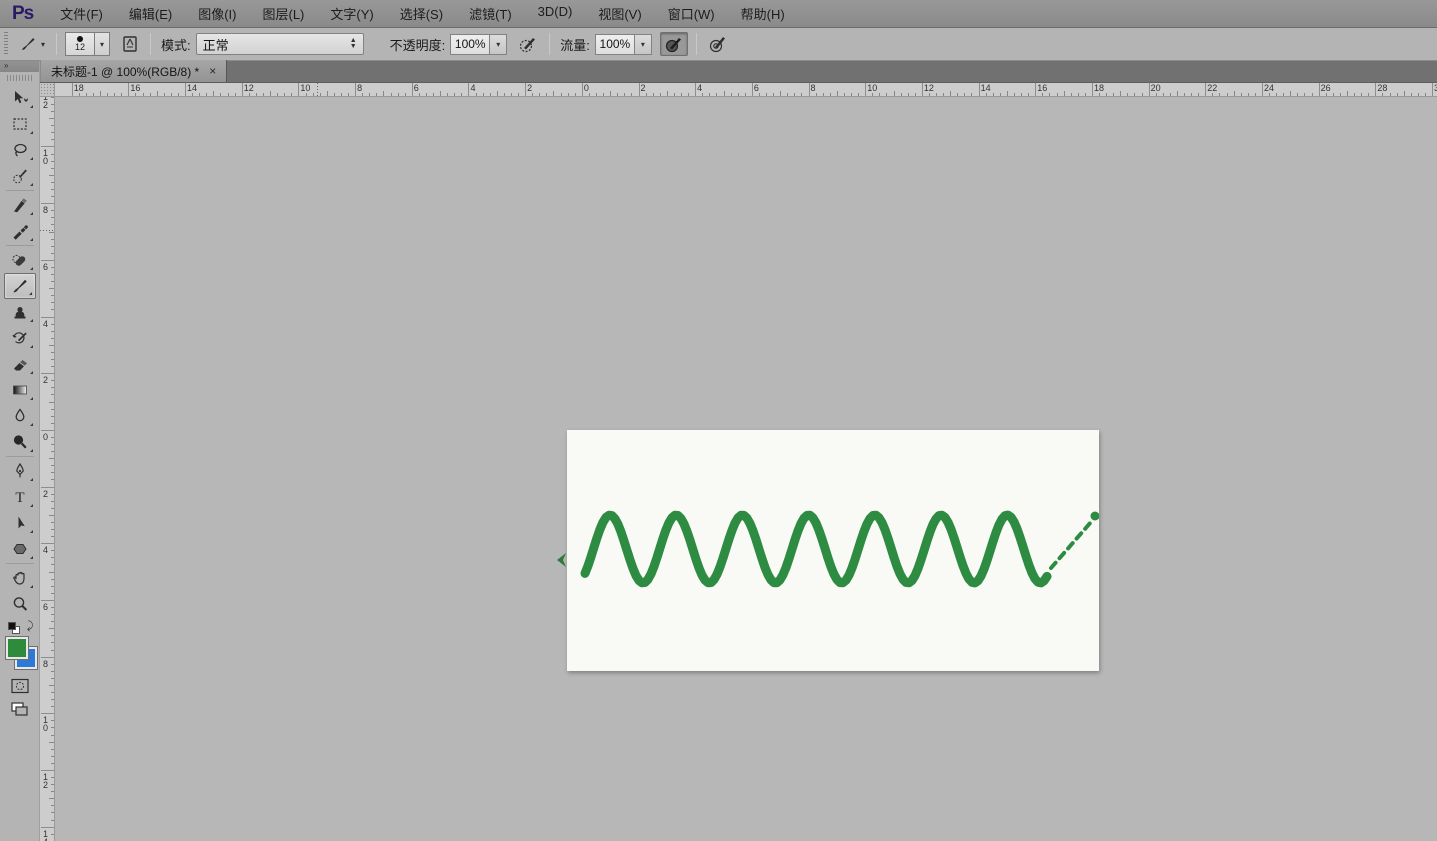 Image resolution: width=1437 pixels, height=841 pixels. Describe the element at coordinates (20, 231) in the screenshot. I see `eyedropper-tool` at that location.